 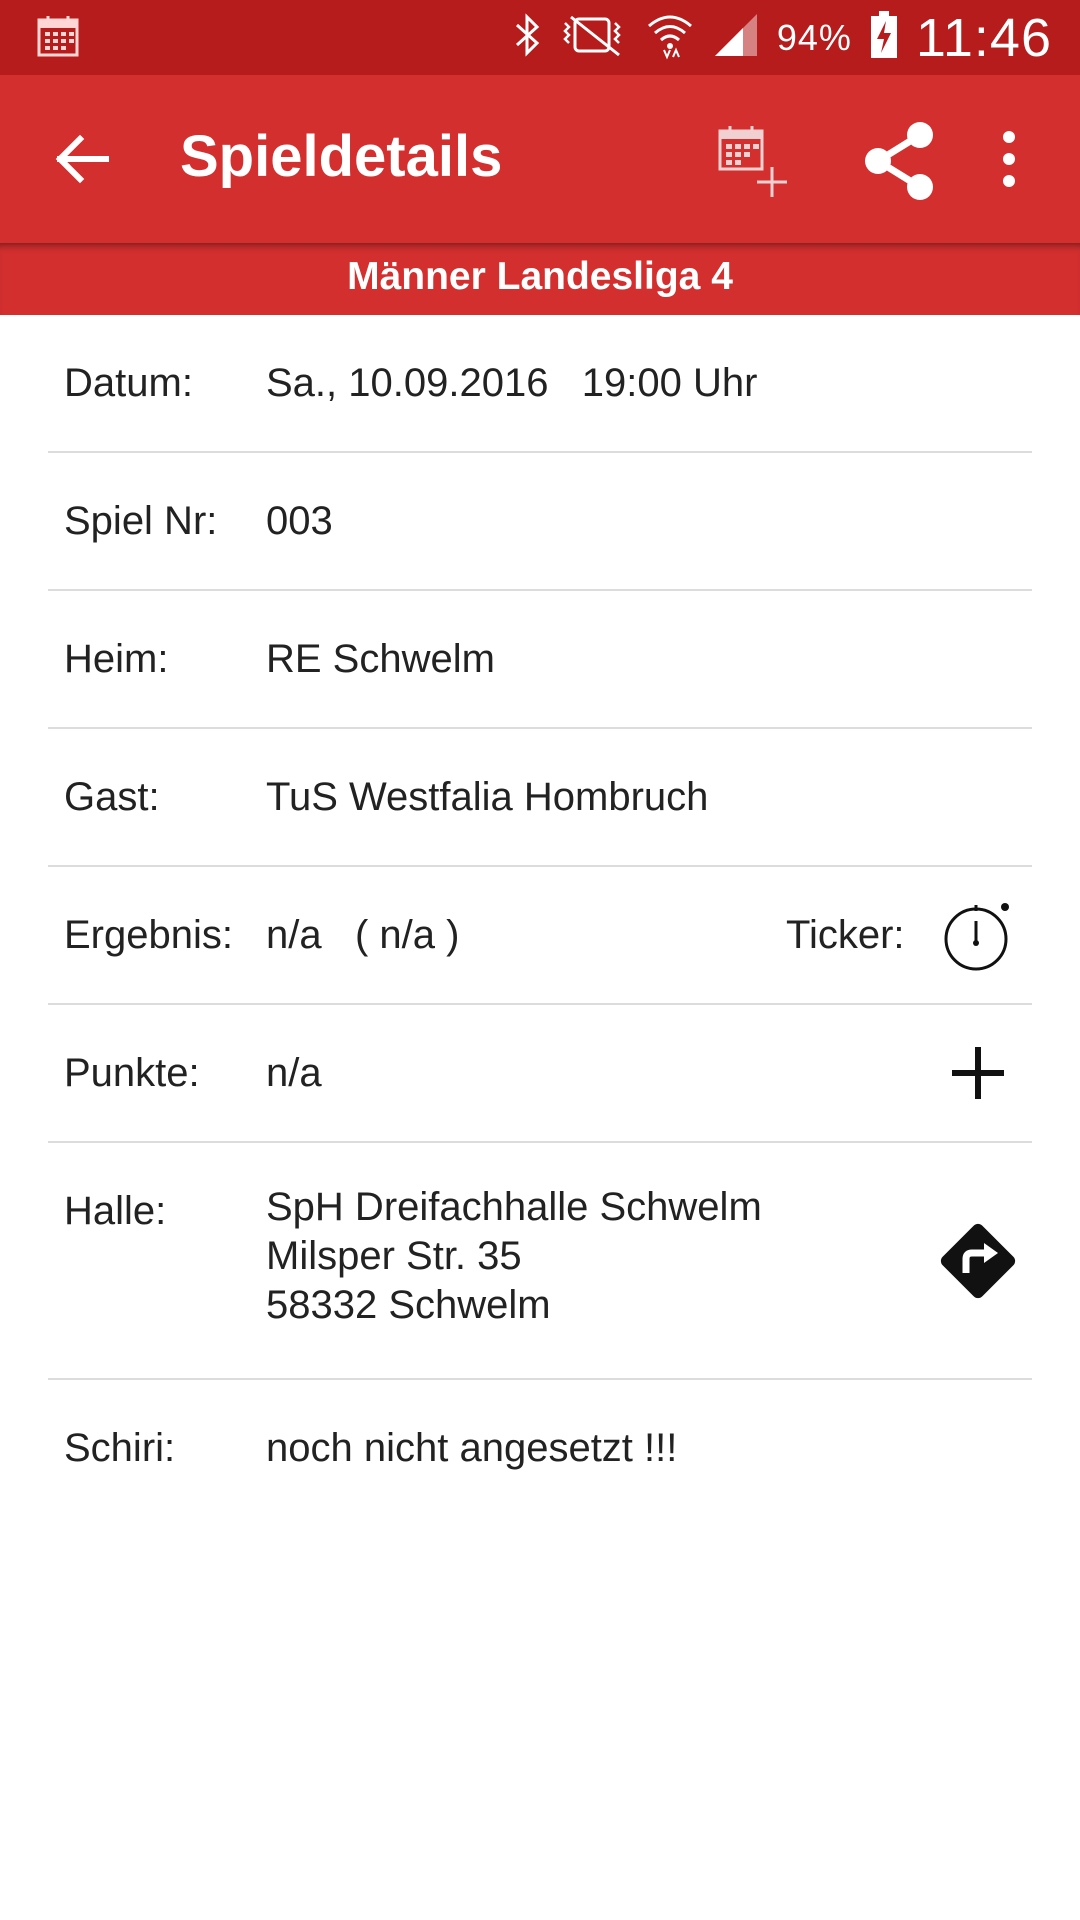 What do you see at coordinates (978, 1261) in the screenshot?
I see `directions-icon` at bounding box center [978, 1261].